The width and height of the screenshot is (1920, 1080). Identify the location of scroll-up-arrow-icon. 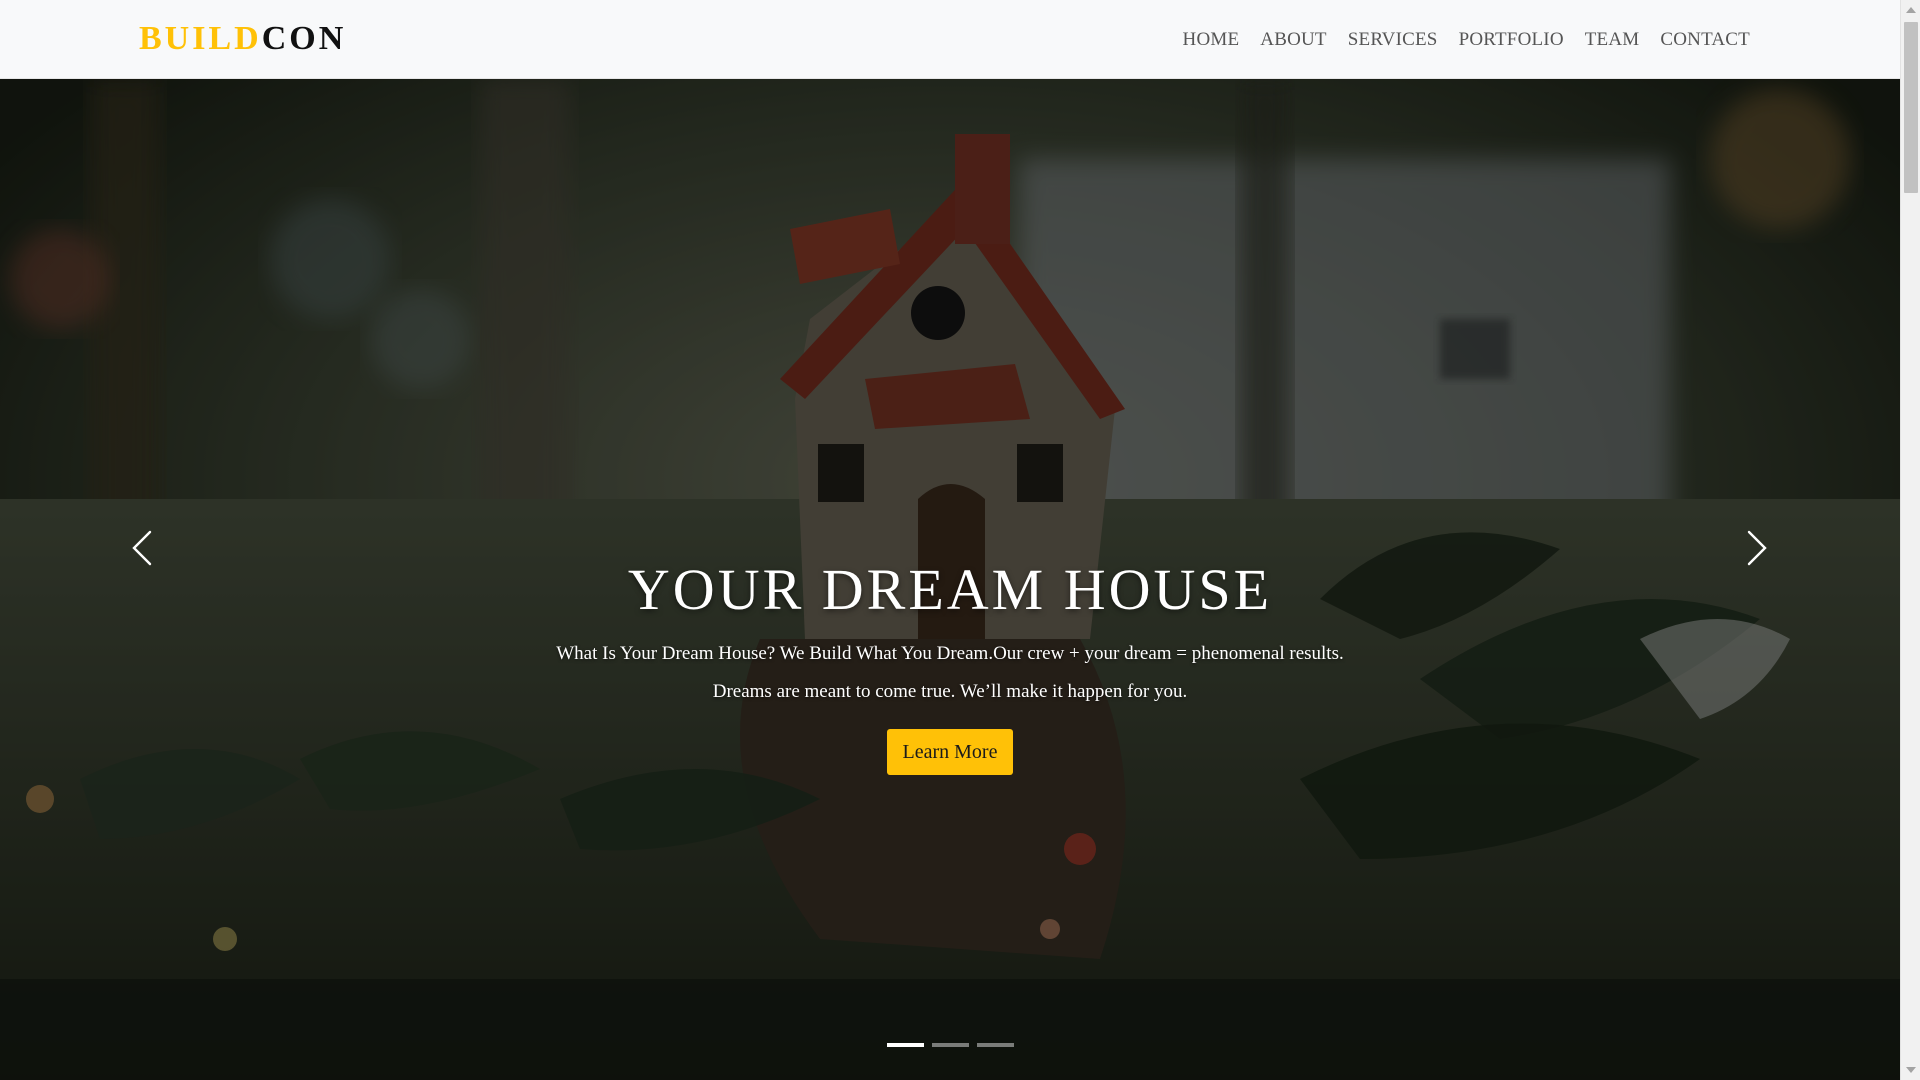
(1911, 10).